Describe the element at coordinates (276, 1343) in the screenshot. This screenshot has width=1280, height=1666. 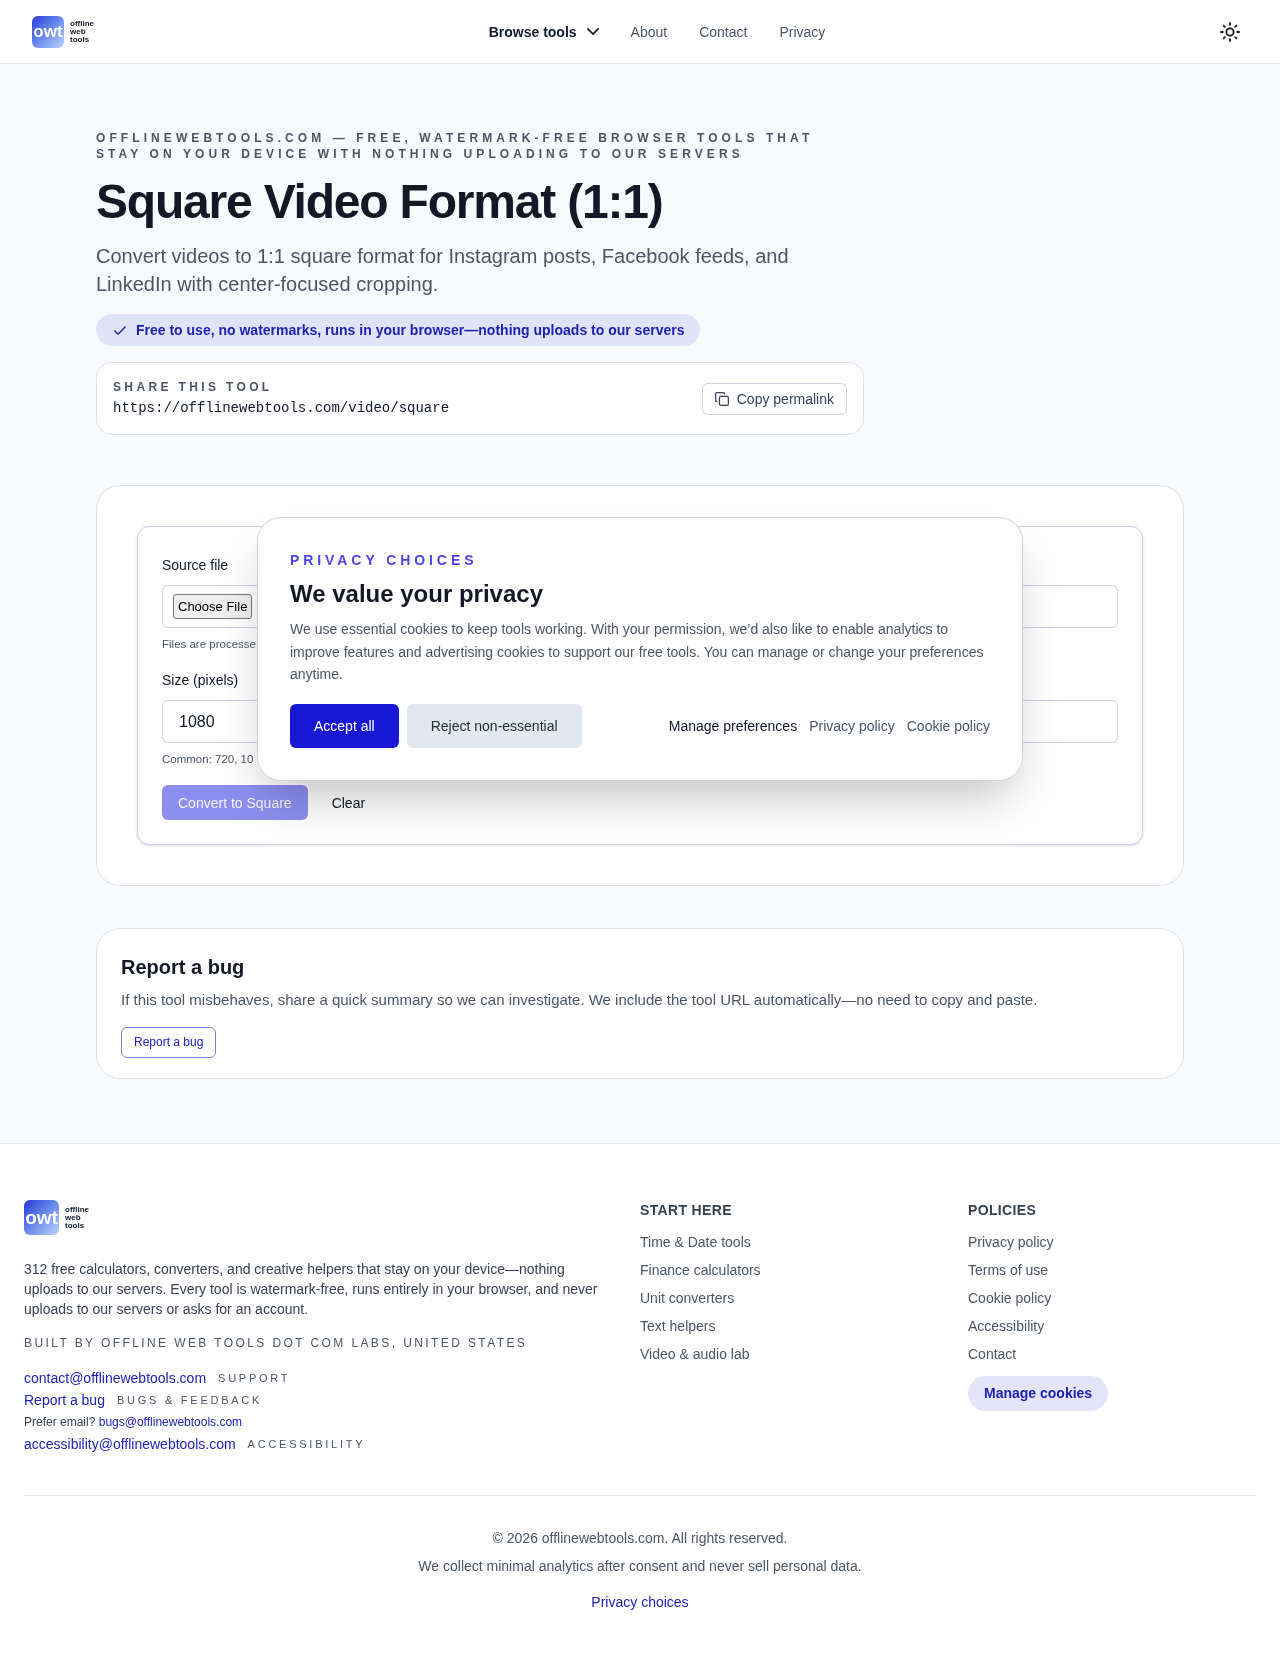
I see `built-by-text: BUILT BY OFFLINE WEB TOOLS DOT COM LABS, UNITED STATES` at that location.